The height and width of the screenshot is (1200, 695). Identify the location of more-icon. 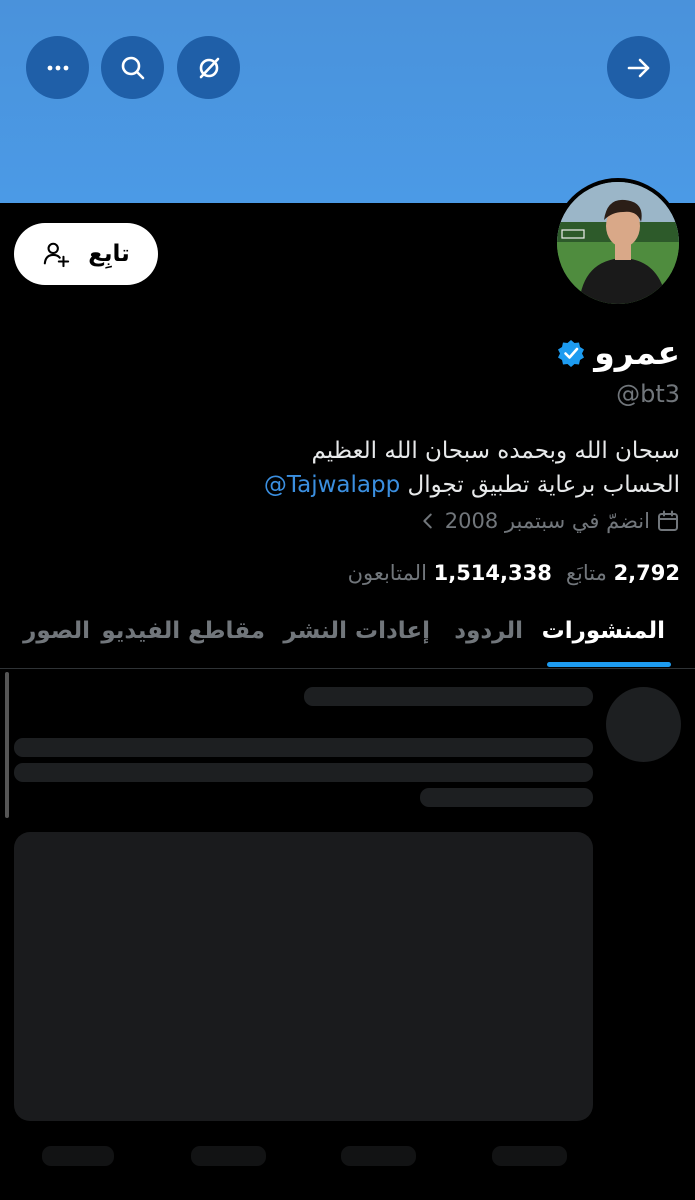
(57, 67).